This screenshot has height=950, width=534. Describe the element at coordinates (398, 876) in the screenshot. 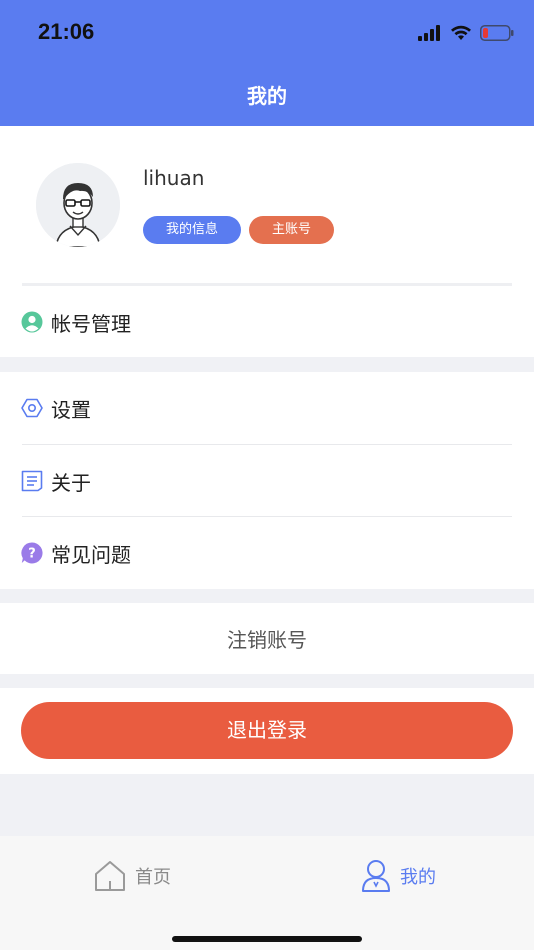

I see `tab-mine: 我的` at that location.